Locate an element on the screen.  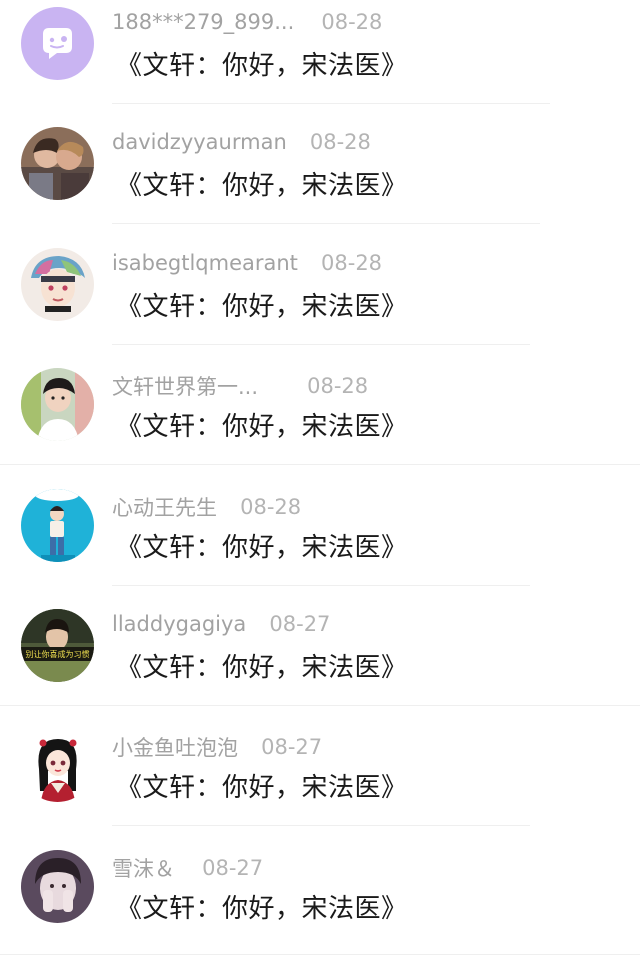
username: 心动王先生 is located at coordinates (164, 507).